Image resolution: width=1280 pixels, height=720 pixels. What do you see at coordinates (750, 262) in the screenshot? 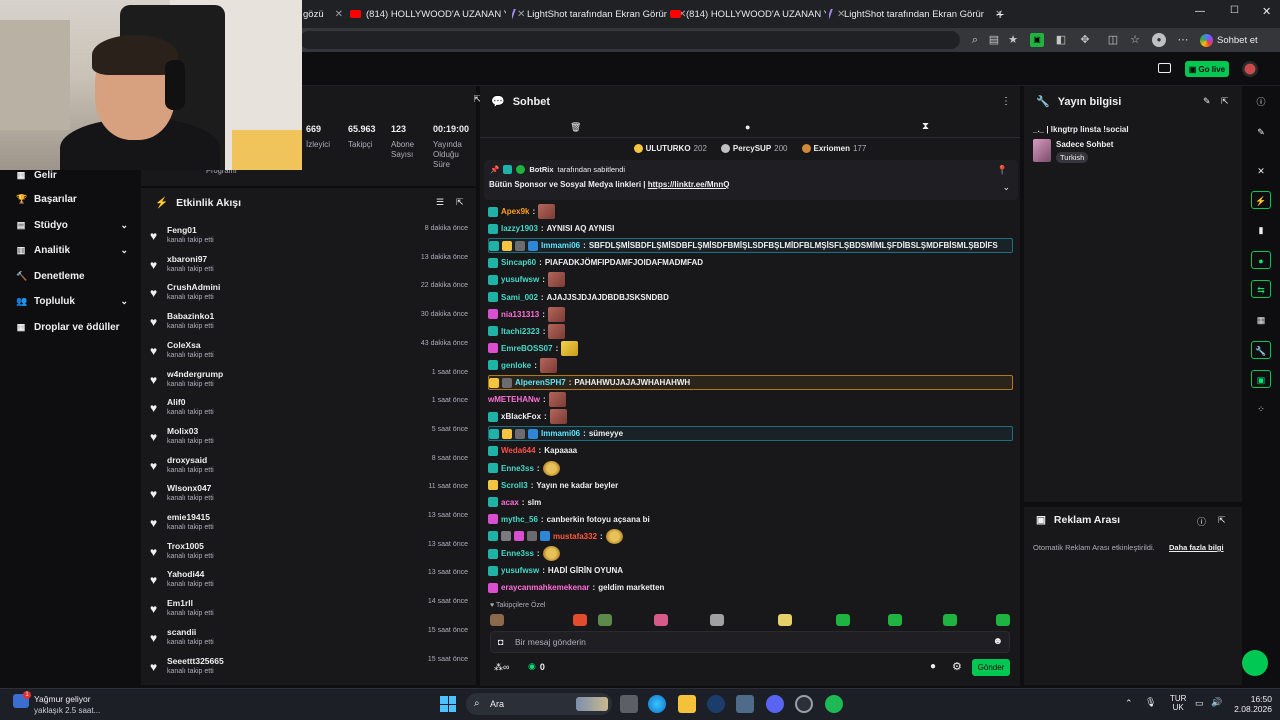
I see `chat-message: Sincap60: PIAFADKJÖMFIPDAMFJOIDAFMADMFAD` at bounding box center [750, 262].